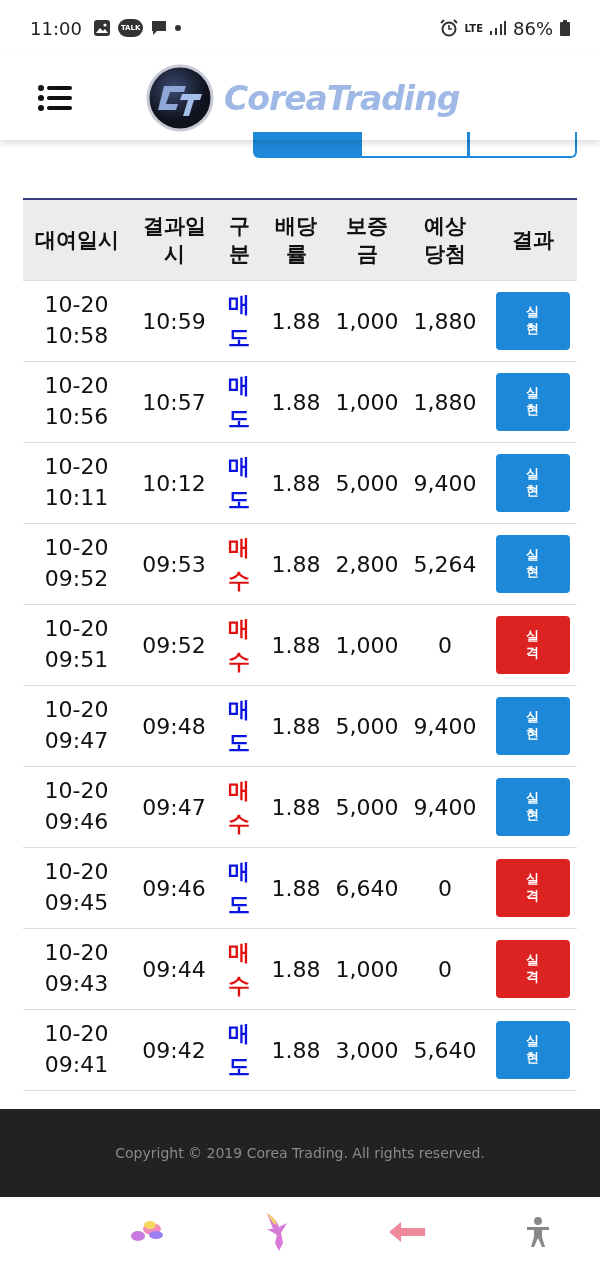 This screenshot has height=1267, width=600. What do you see at coordinates (174, 645) in the screenshot?
I see `table-cell-text: 09:52` at bounding box center [174, 645].